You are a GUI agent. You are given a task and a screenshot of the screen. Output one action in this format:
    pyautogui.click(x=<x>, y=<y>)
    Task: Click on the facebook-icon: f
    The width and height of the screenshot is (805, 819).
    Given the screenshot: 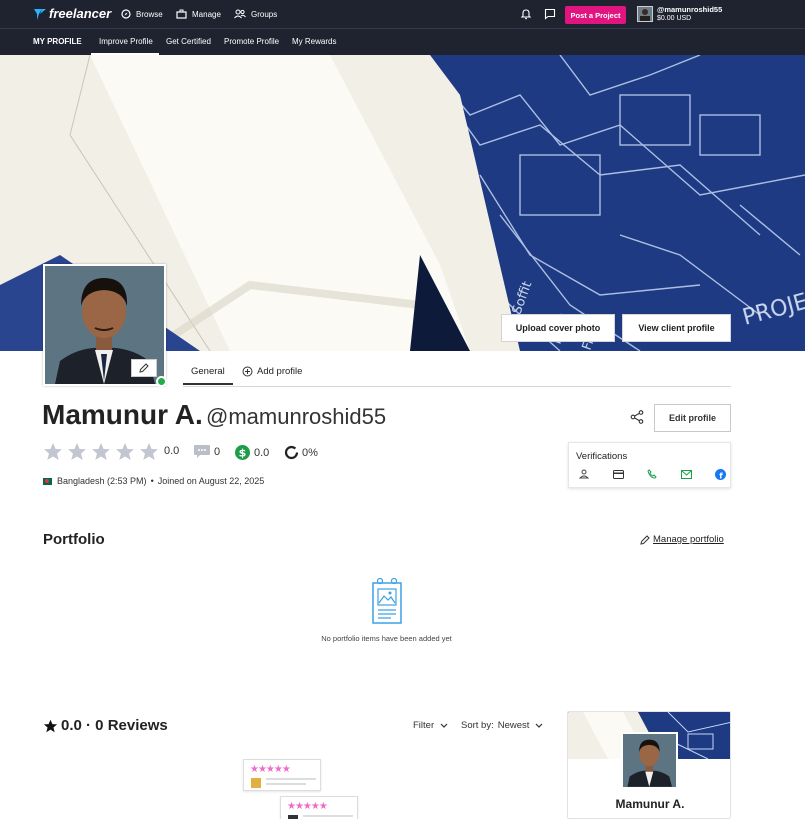 What is the action you would take?
    pyautogui.click(x=720, y=474)
    